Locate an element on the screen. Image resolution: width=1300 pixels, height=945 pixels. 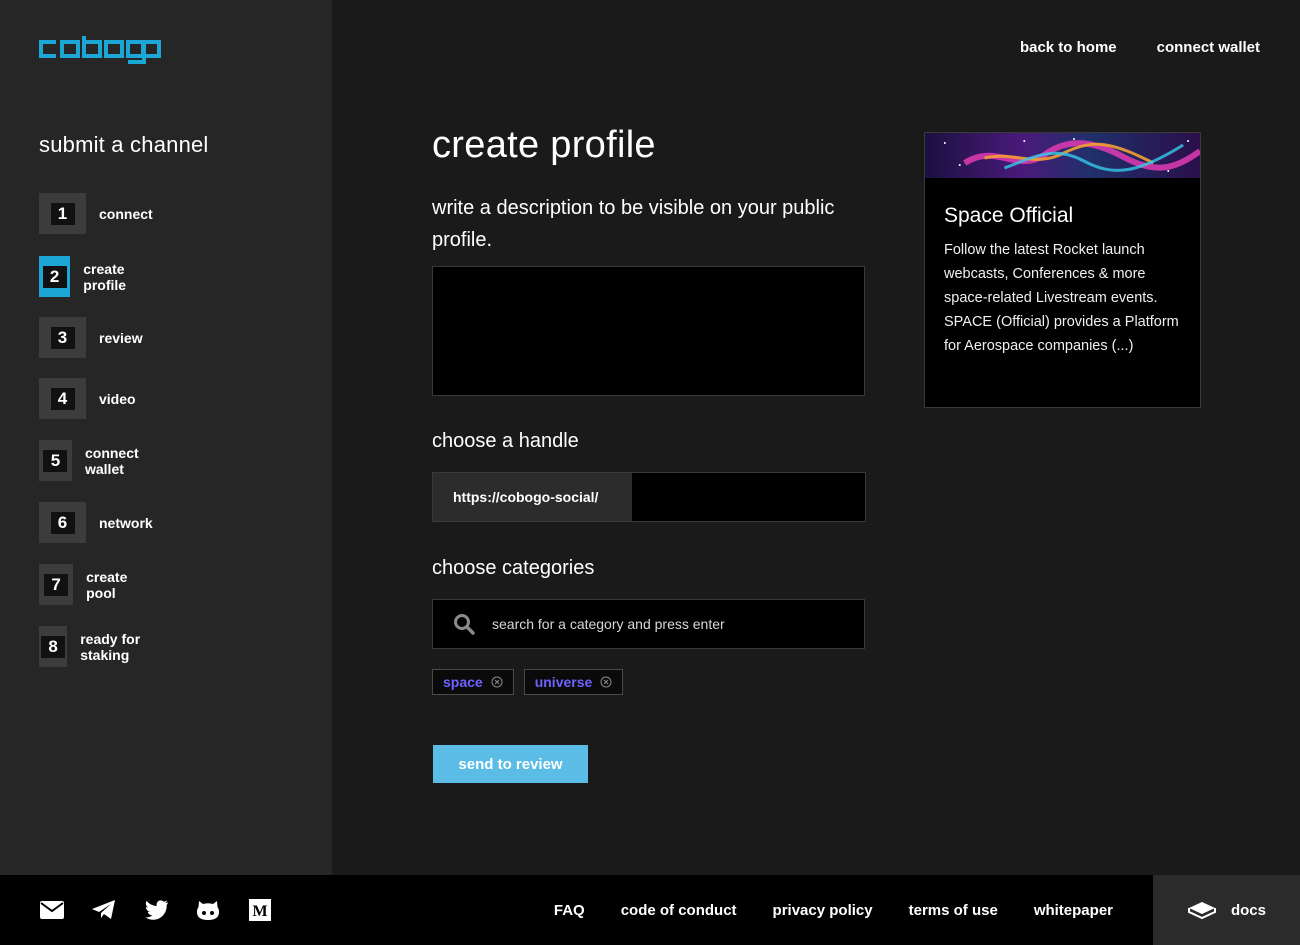
step-number: 8 is located at coordinates (53, 646).